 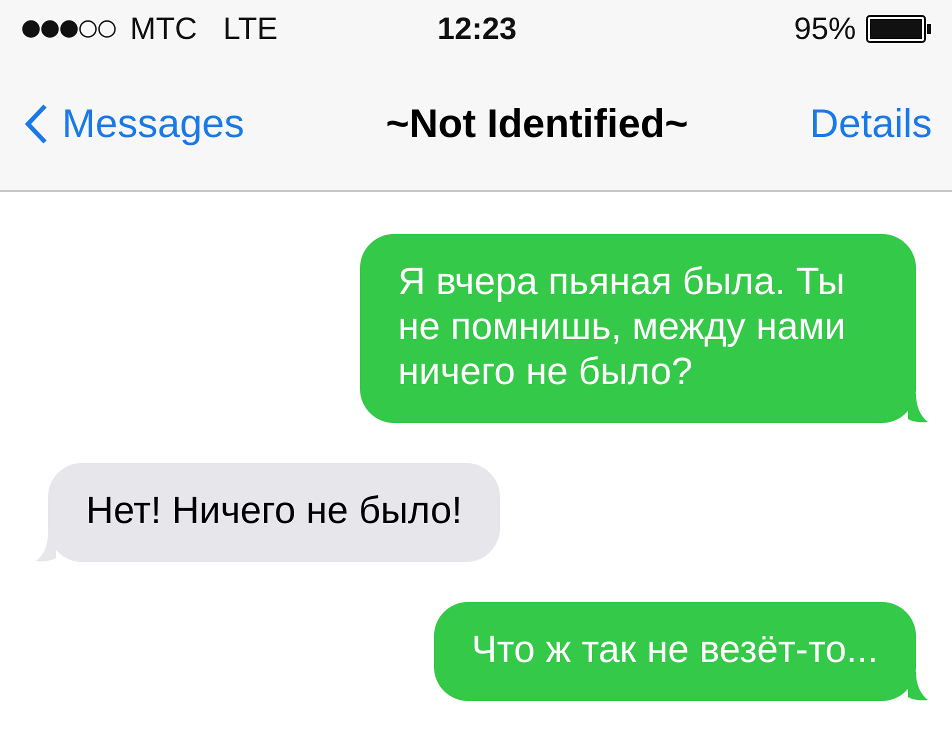 I want to click on battery-icon, so click(x=899, y=29).